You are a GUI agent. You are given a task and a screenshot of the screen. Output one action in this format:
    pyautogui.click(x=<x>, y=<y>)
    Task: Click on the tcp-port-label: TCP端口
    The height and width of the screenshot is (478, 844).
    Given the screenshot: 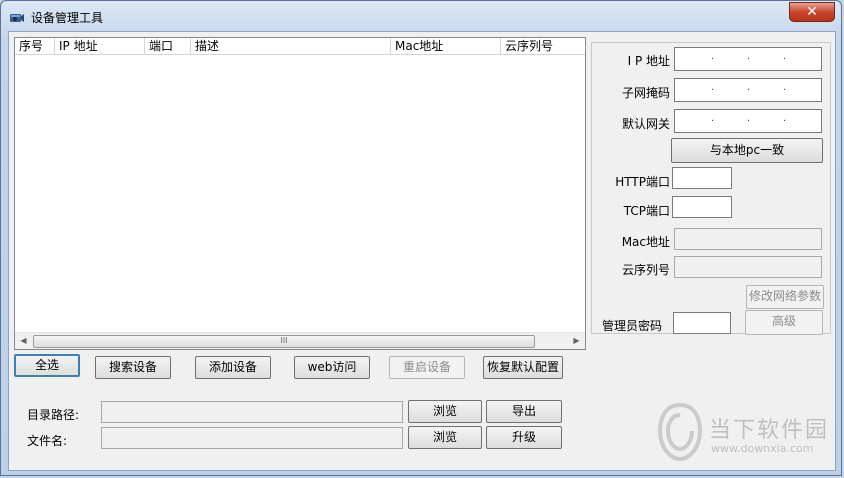 What is the action you would take?
    pyautogui.click(x=646, y=211)
    